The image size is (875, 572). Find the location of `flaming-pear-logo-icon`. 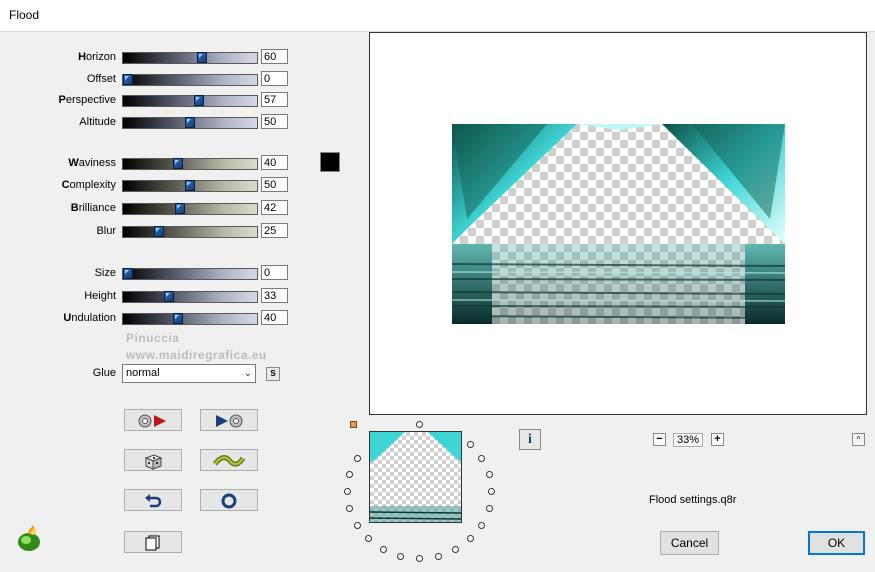

flaming-pear-logo-icon is located at coordinates (30, 539).